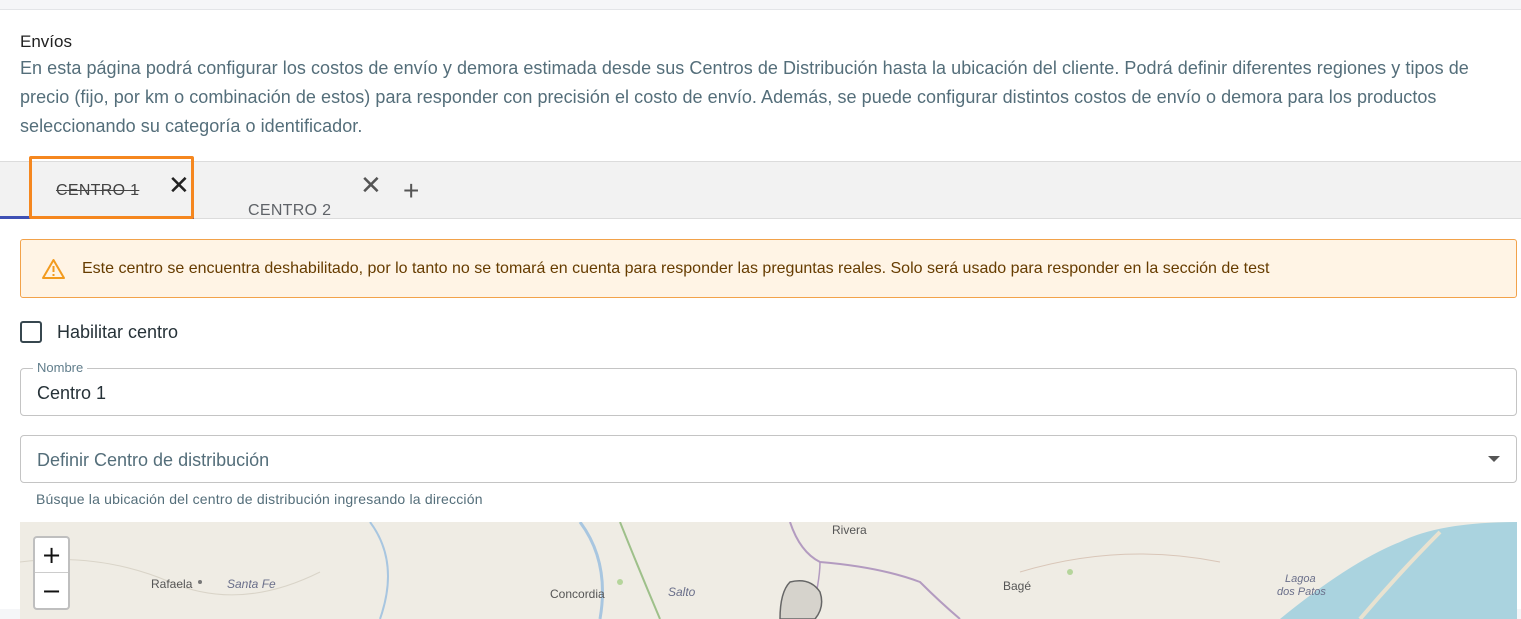 The image size is (1521, 619). What do you see at coordinates (1300, 579) in the screenshot?
I see `map-label-lagoa: Lagoa` at bounding box center [1300, 579].